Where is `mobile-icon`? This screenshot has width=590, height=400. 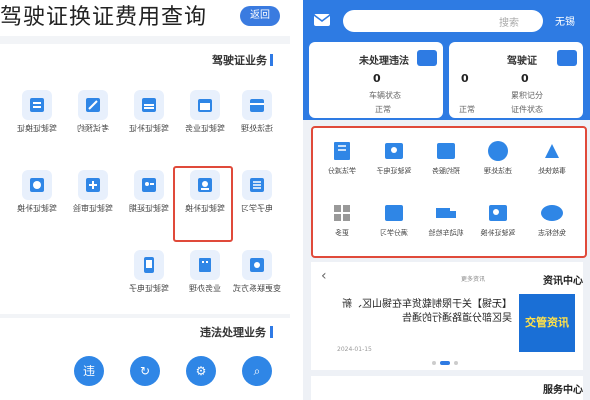 mobile-icon is located at coordinates (149, 265).